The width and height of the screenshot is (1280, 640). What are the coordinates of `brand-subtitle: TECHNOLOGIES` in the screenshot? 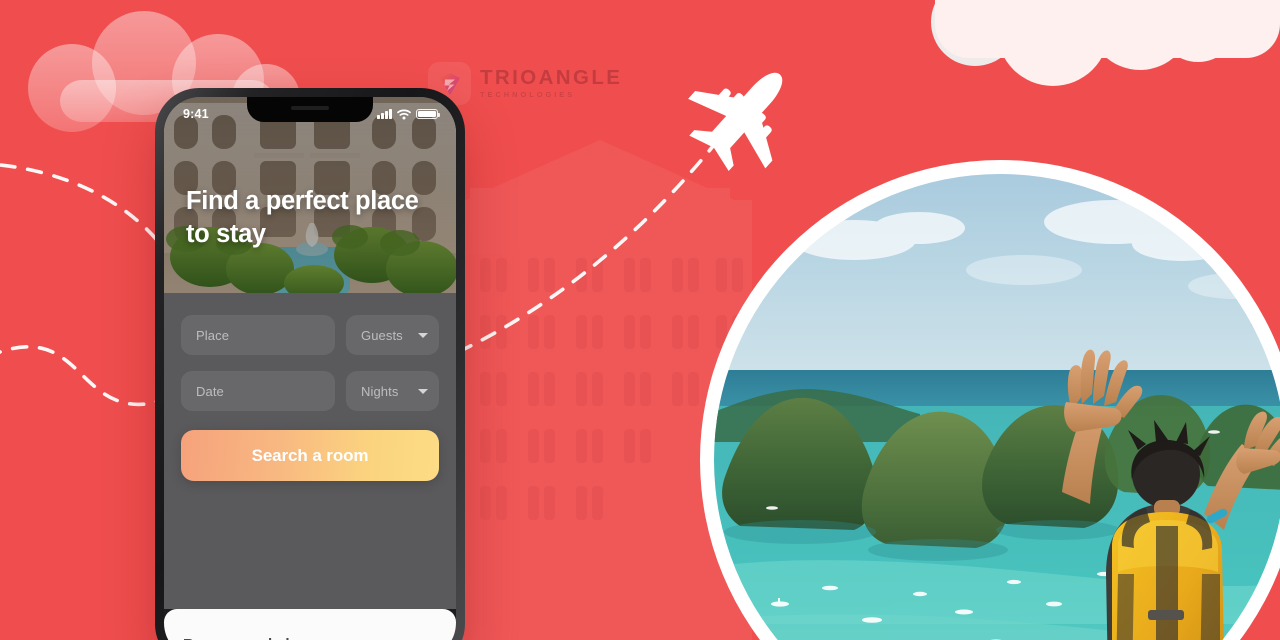 It's located at (528, 95).